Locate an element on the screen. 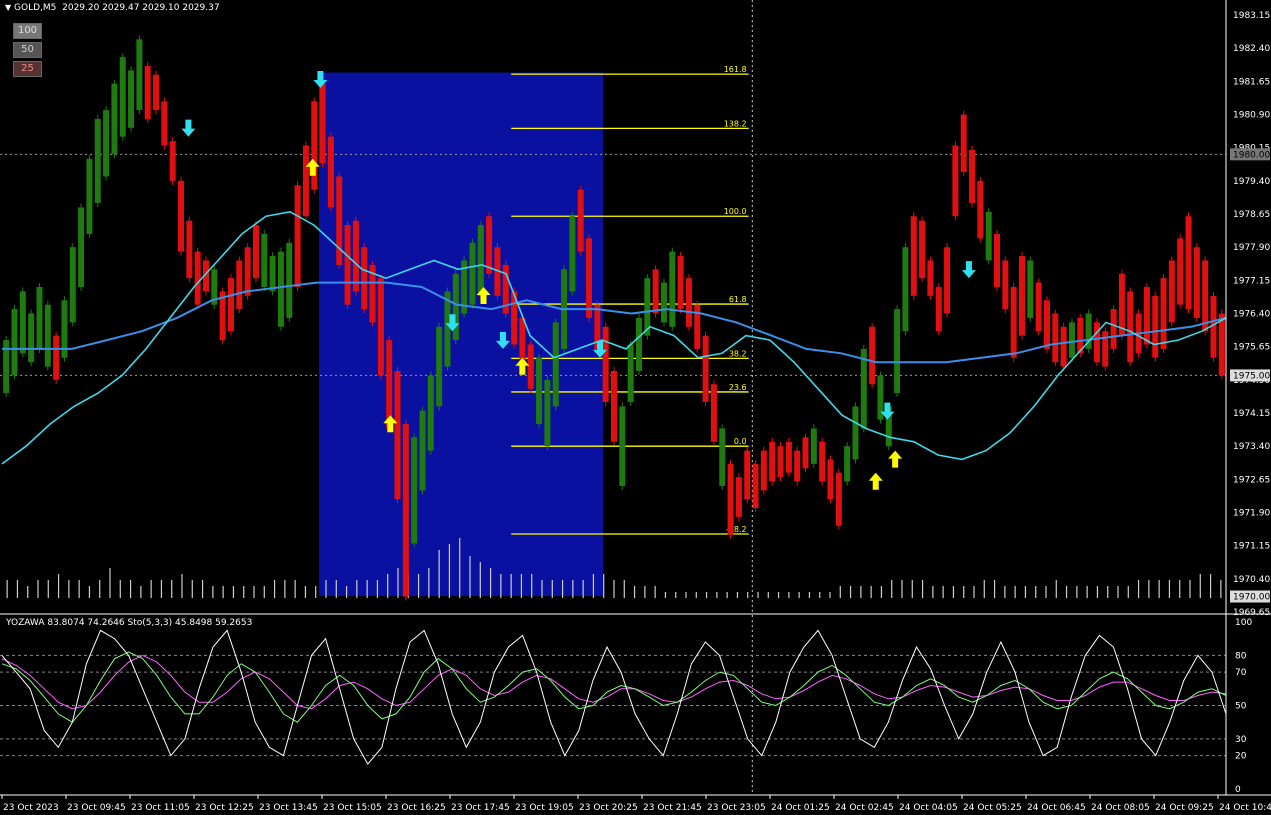 The image size is (1271, 815). time-tick-label: 23 Oct 20:25 is located at coordinates (608, 808).